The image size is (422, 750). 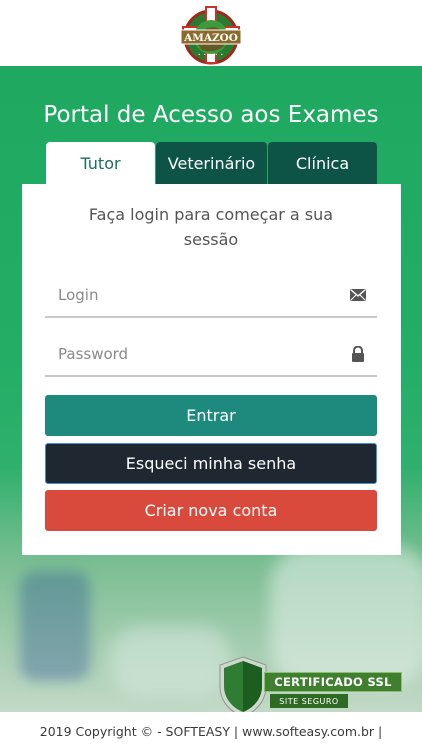 I want to click on tab-clinica: Clínica, so click(x=322, y=163).